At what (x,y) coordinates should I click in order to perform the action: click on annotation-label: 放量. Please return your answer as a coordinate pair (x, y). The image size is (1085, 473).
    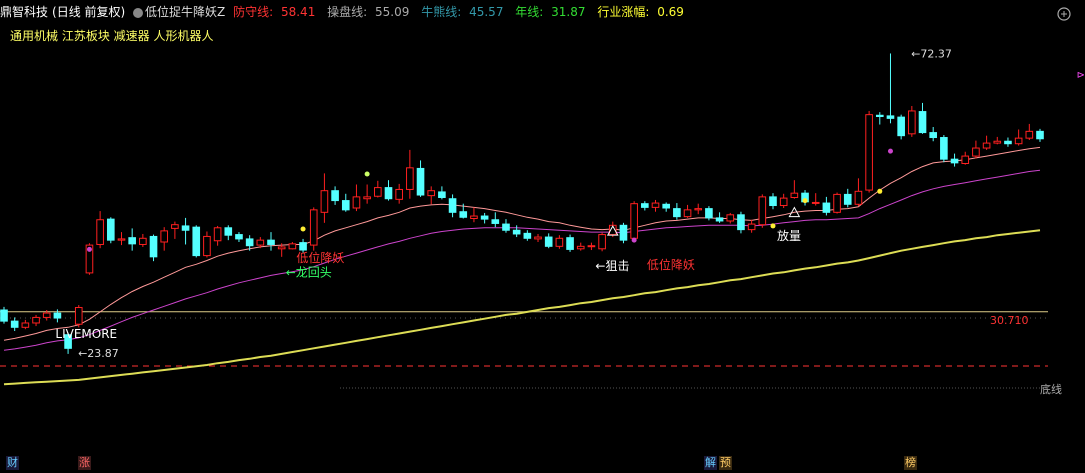
    Looking at the image, I should click on (789, 235).